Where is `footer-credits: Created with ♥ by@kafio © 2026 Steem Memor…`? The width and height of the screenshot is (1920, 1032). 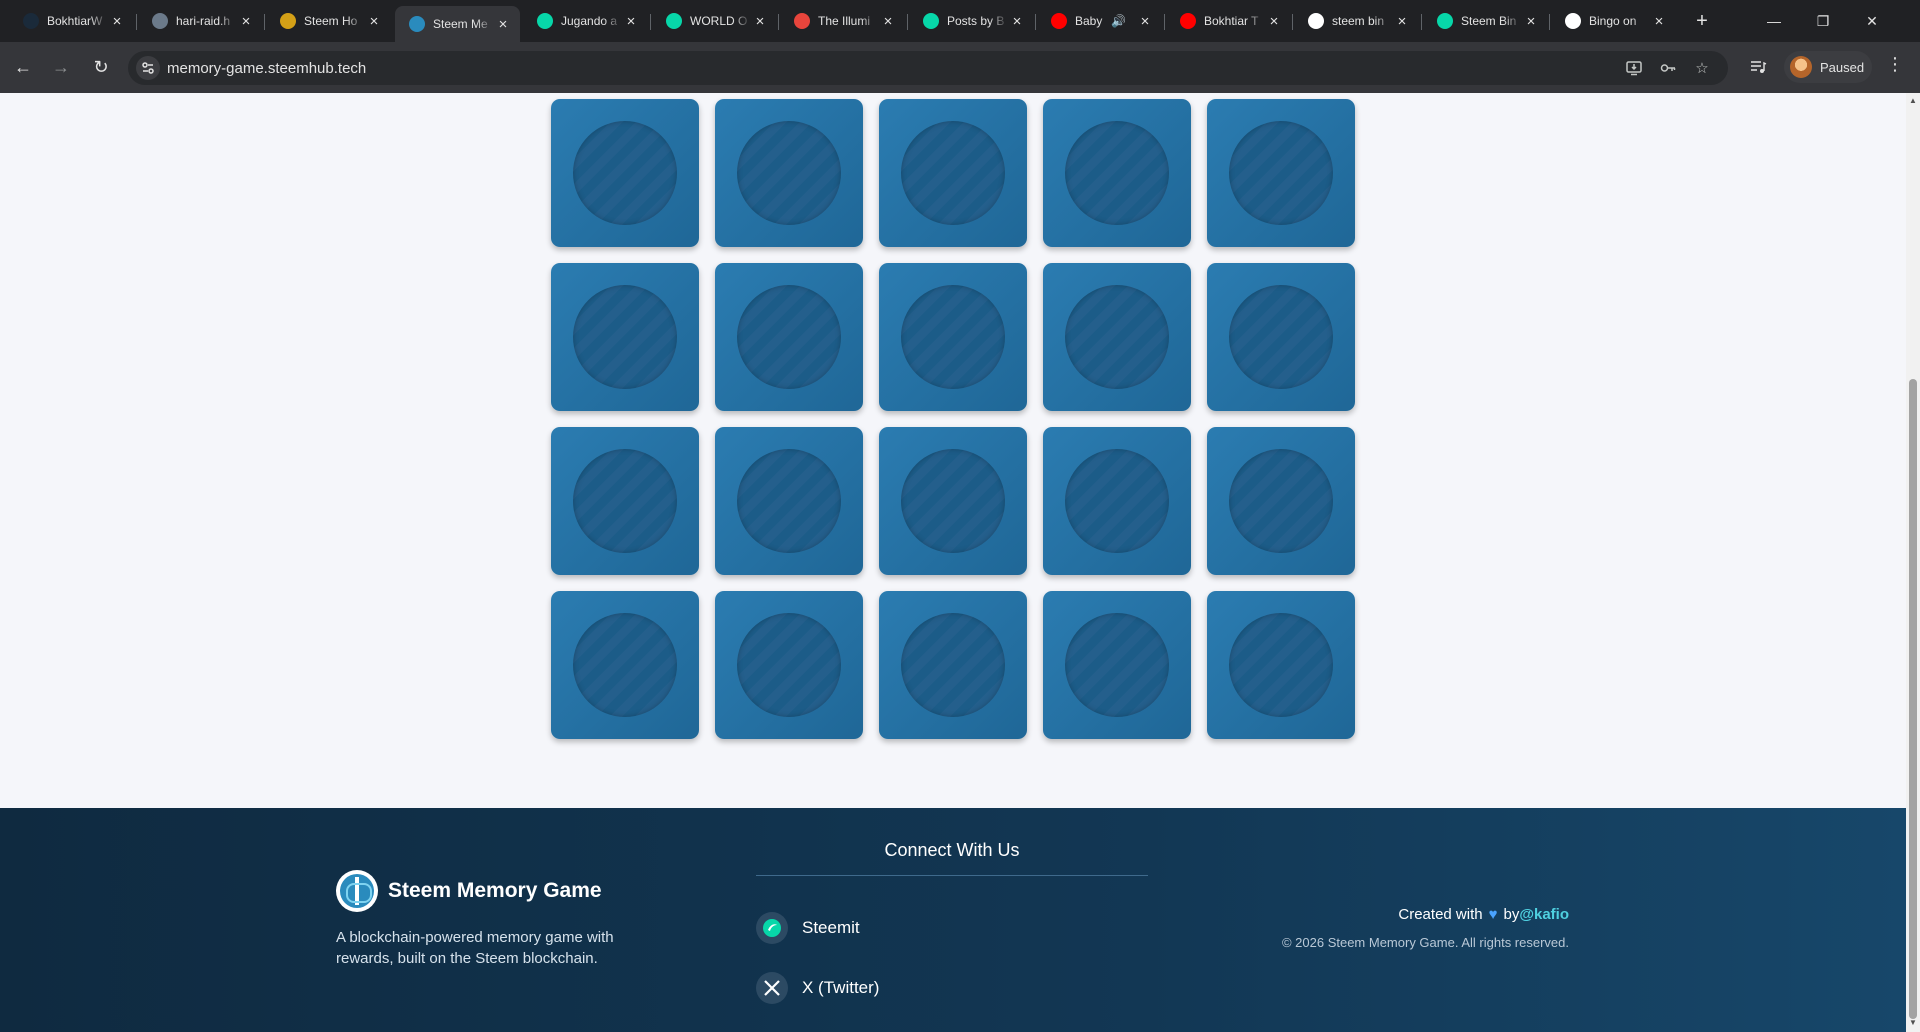
footer-credits: Created with ♥ by@kafio © 2026 Steem Memor… is located at coordinates (1425, 928).